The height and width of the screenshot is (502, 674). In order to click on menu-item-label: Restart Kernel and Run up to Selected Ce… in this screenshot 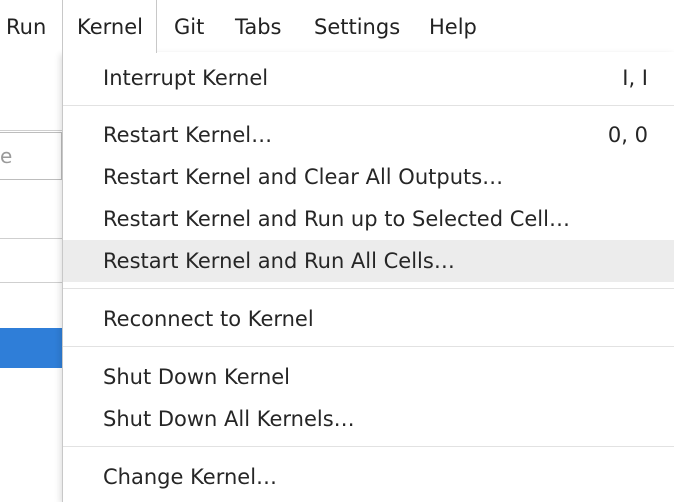, I will do `click(336, 219)`.